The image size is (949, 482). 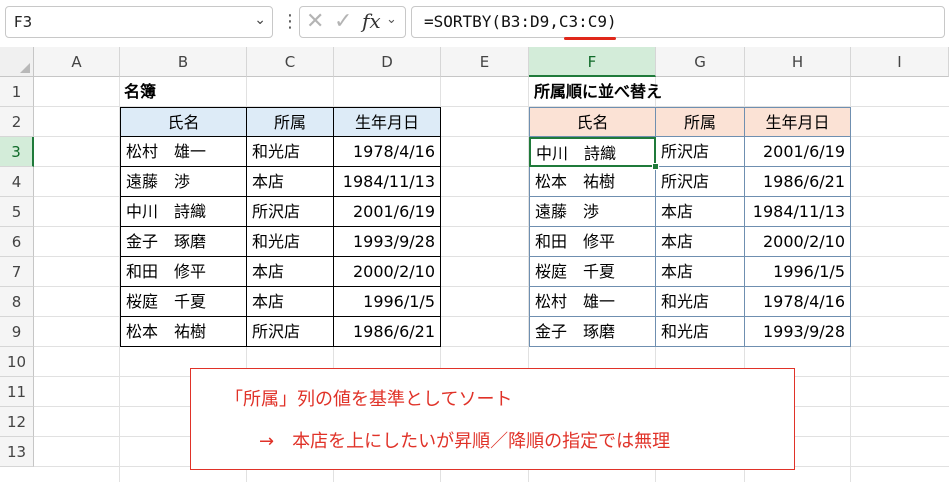 I want to click on right_table-cell: 1996/1/5, so click(x=798, y=272).